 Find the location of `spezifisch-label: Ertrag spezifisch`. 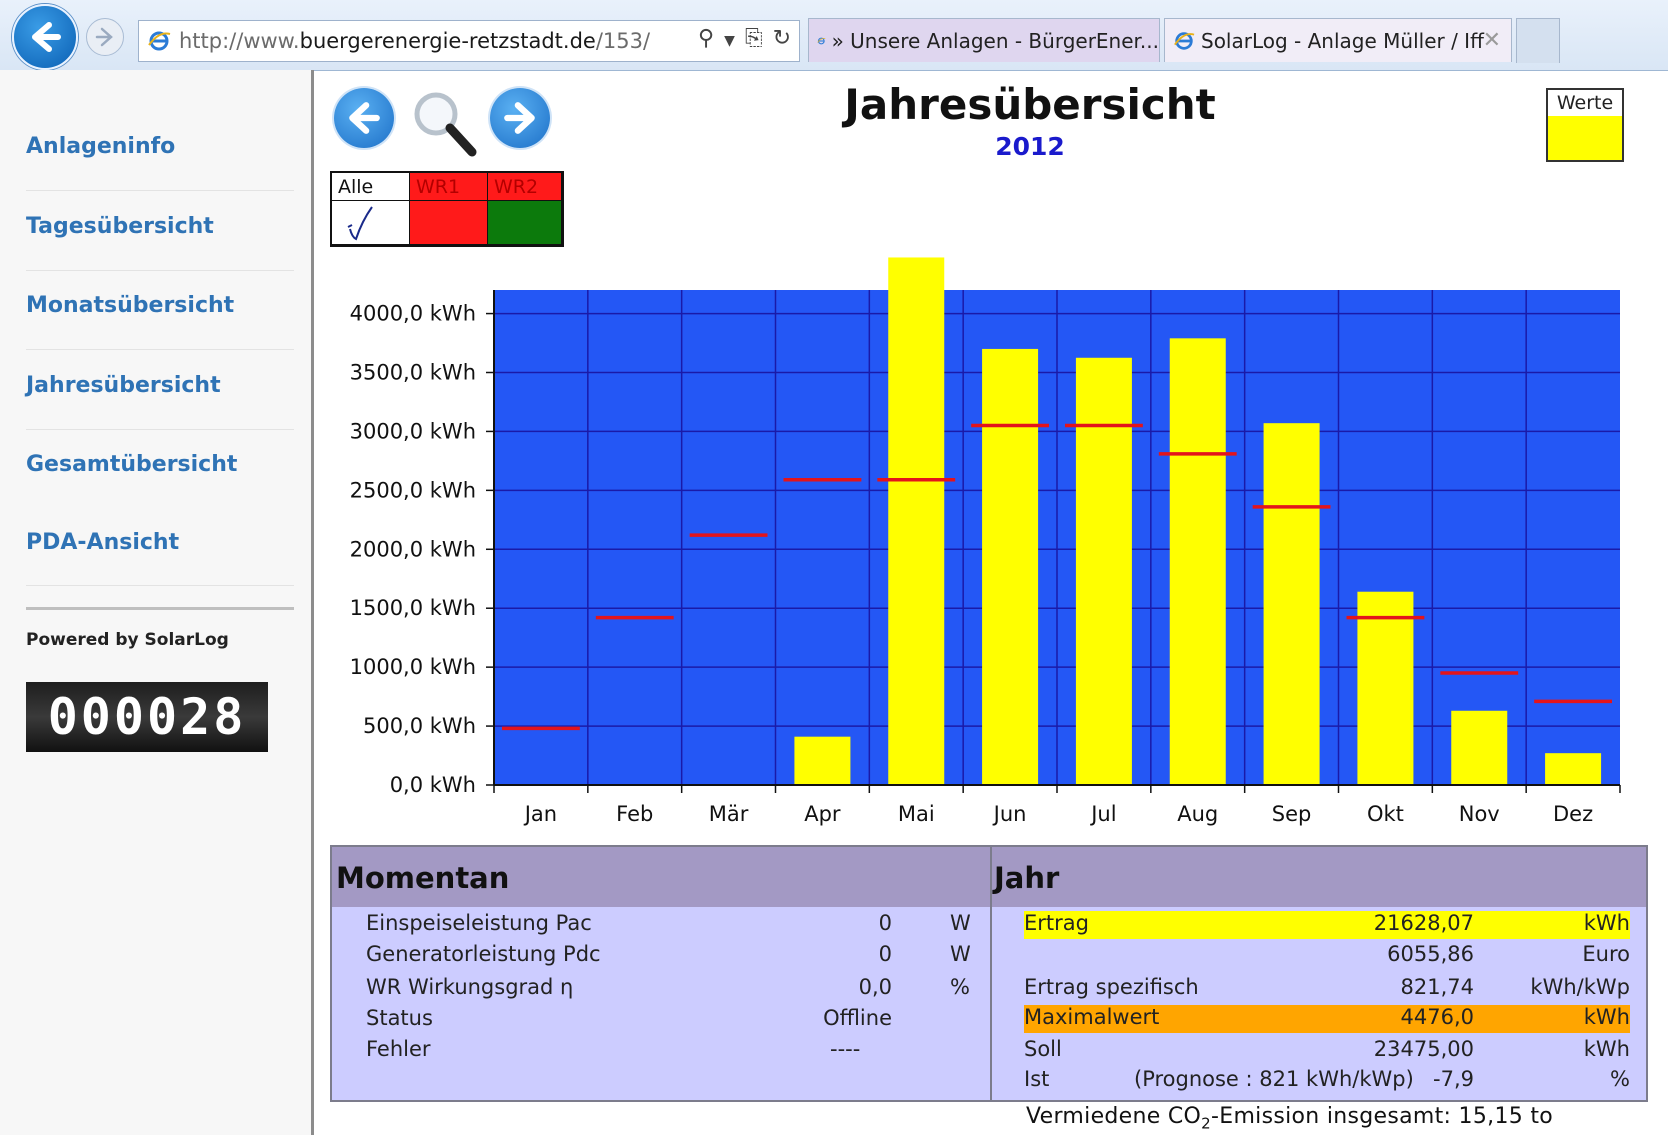

spezifisch-label: Ertrag spezifisch is located at coordinates (1111, 987).